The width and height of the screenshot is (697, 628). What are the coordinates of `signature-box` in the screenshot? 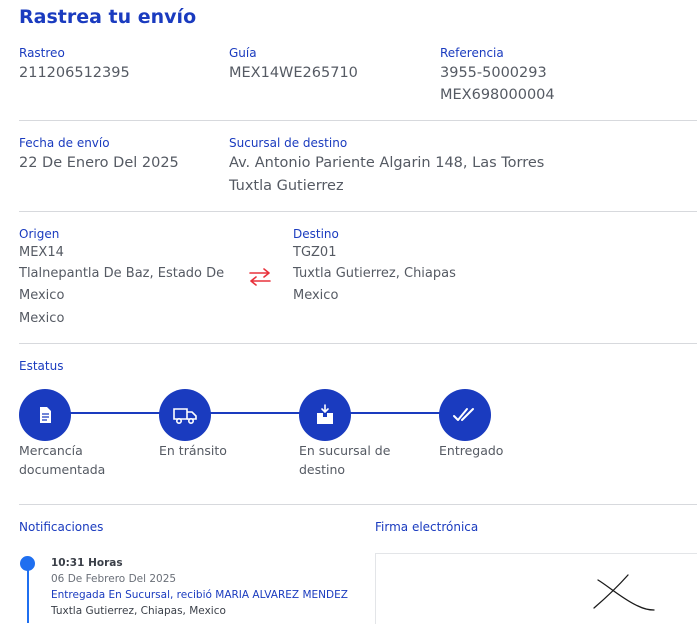 It's located at (536, 588).